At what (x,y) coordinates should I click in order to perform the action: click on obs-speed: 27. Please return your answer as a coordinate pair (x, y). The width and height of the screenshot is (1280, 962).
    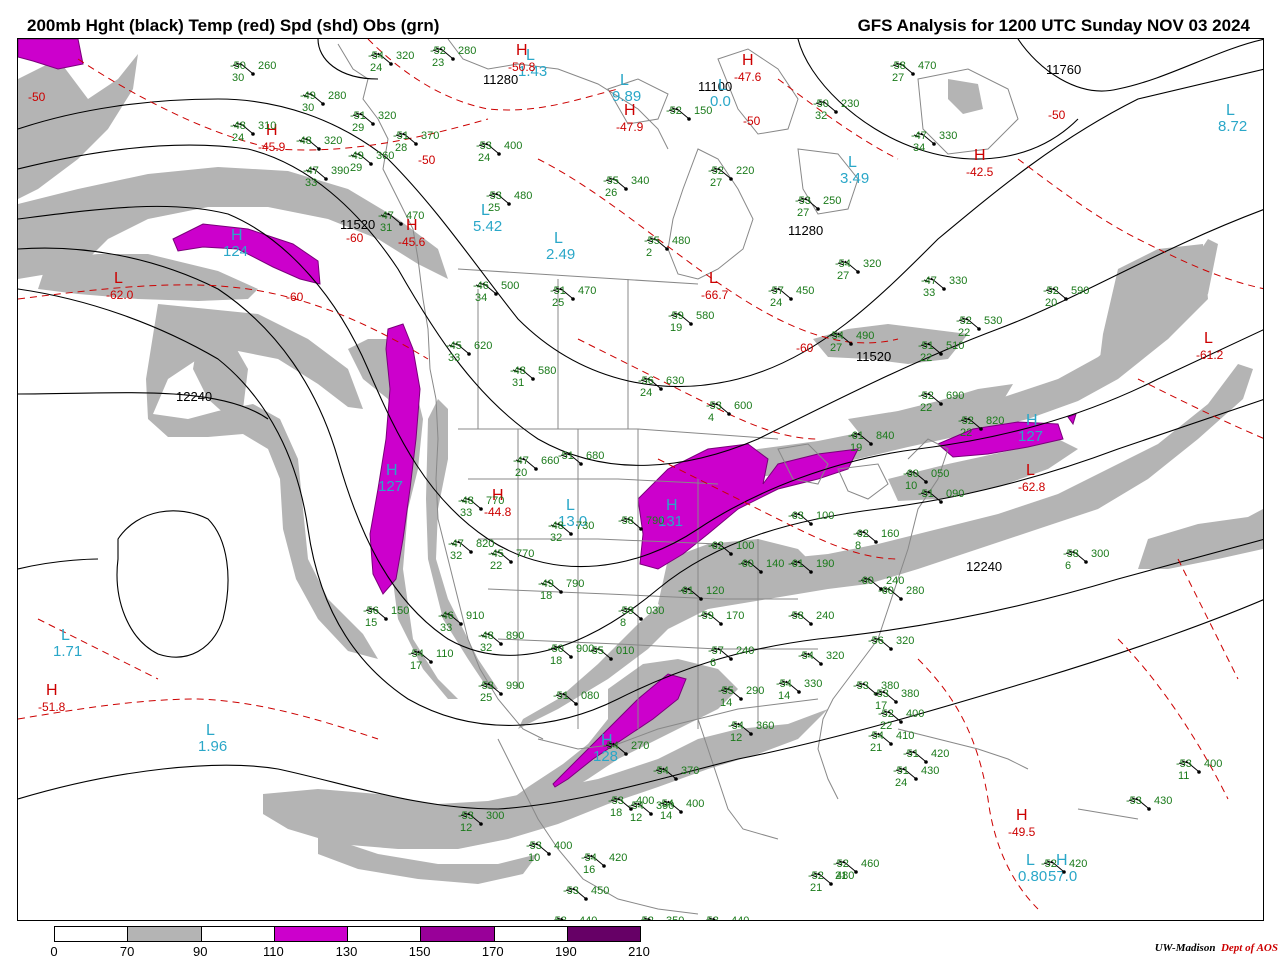
    Looking at the image, I should click on (898, 78).